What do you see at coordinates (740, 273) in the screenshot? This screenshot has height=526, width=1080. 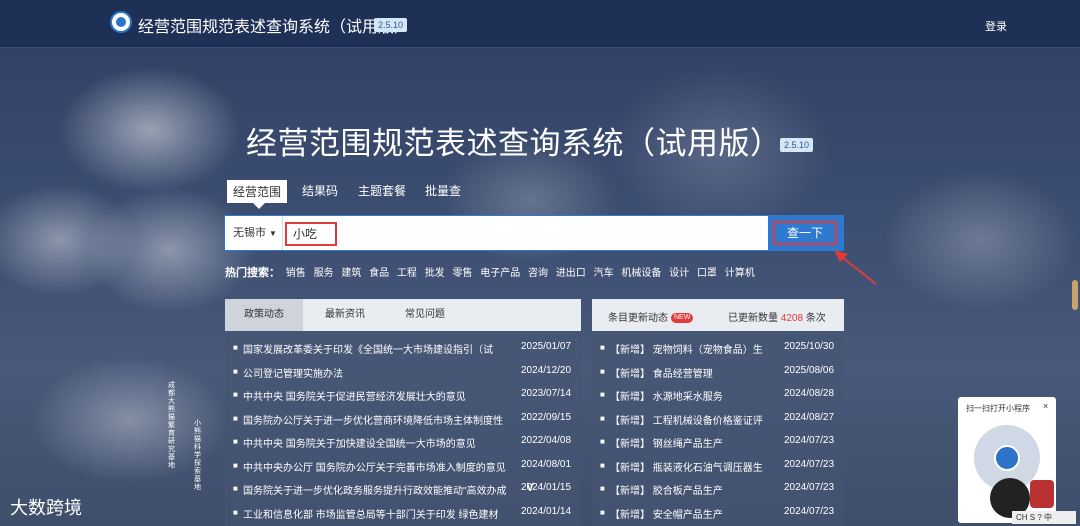 I see `hot-keyword: 计算机` at bounding box center [740, 273].